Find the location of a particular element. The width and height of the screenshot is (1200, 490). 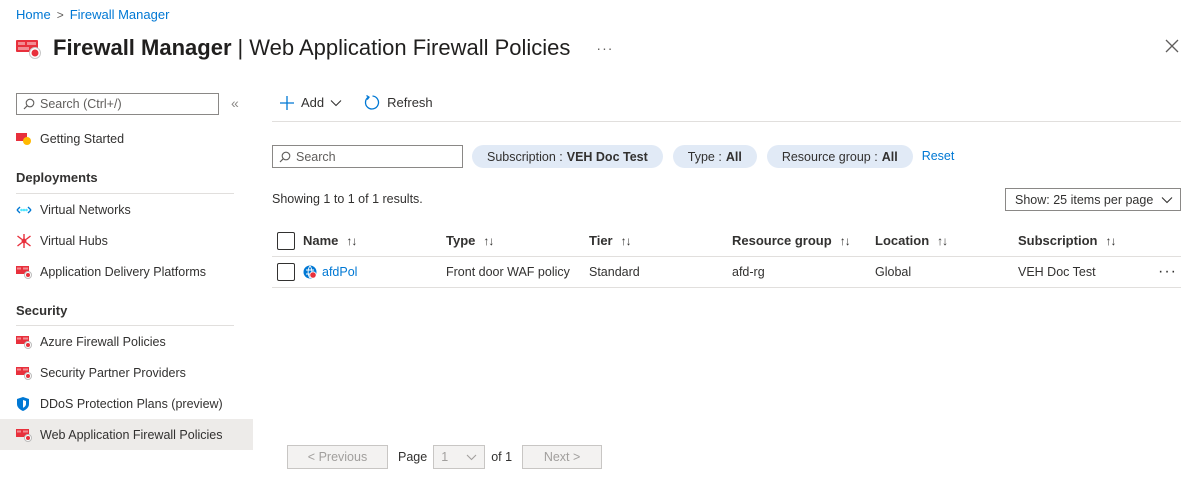

next-page-button: Next > is located at coordinates (562, 457).